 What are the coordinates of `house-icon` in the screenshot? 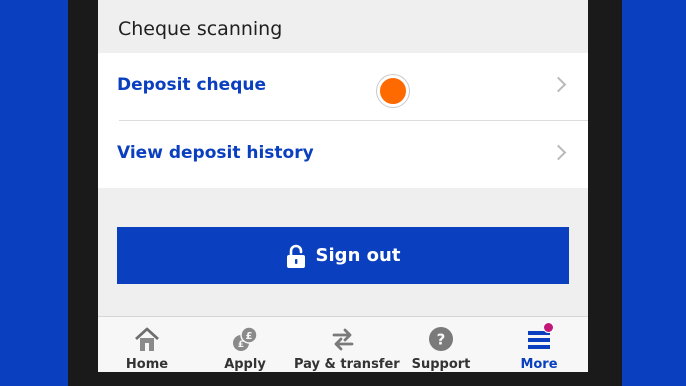 It's located at (147, 339).